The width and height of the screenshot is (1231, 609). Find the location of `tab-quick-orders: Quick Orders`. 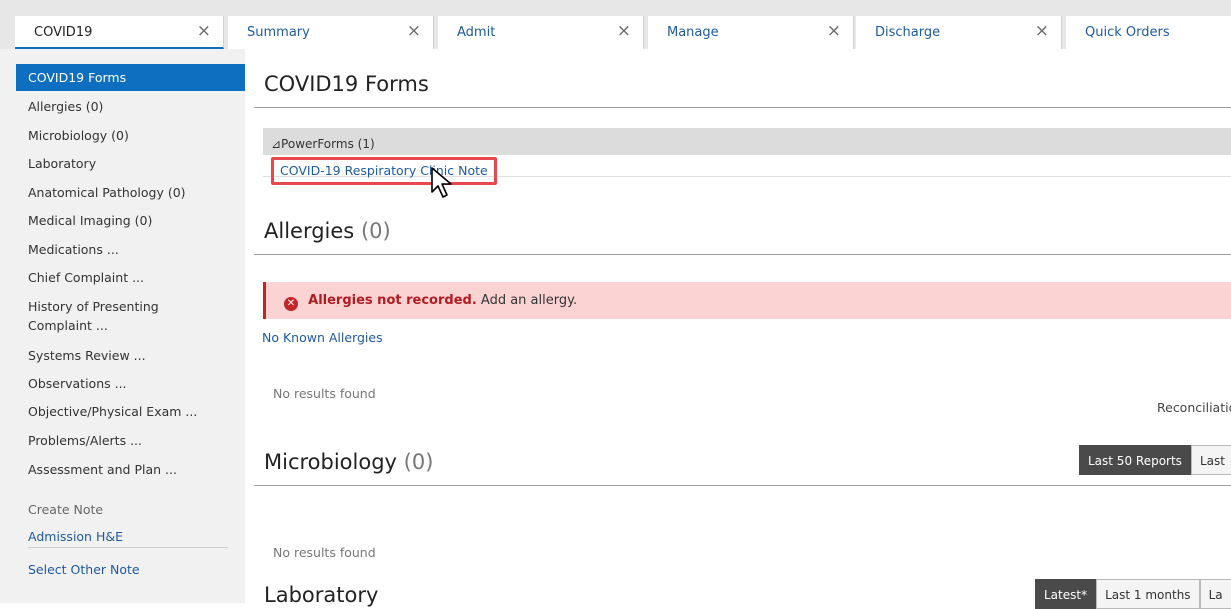

tab-quick-orders: Quick Orders is located at coordinates (1148, 32).